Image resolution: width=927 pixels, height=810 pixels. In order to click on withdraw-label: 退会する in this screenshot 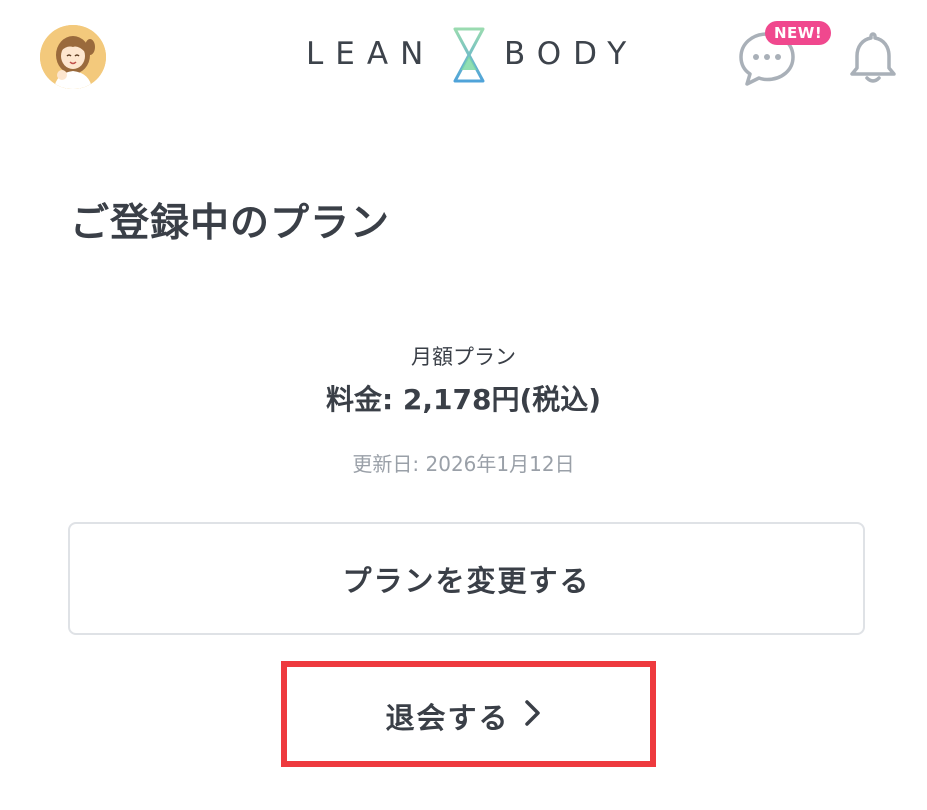, I will do `click(447, 718)`.